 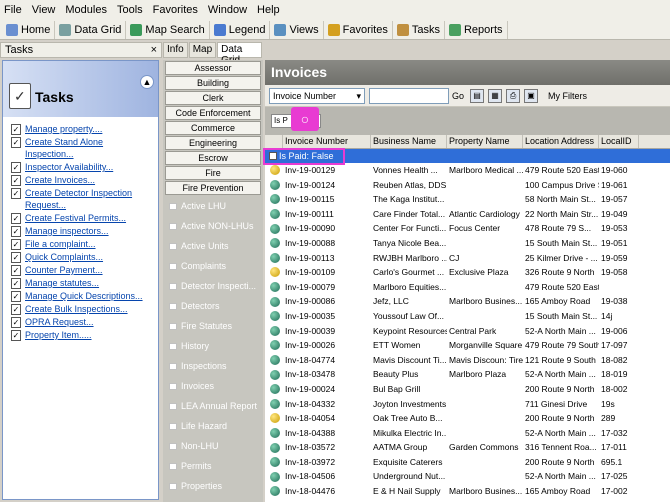 What do you see at coordinates (419, 29) in the screenshot?
I see `toolbar-tasks-button: Tasks` at bounding box center [419, 29].